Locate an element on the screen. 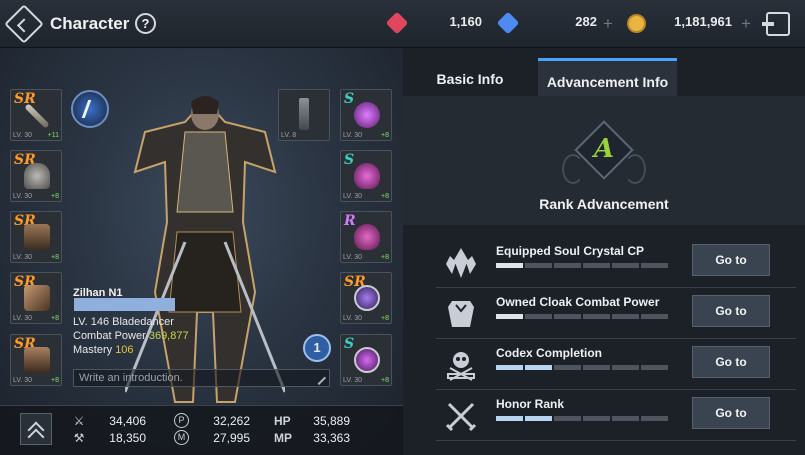 The image size is (805, 455). requirement-row: Honor Rank Go to is located at coordinates (616, 416).